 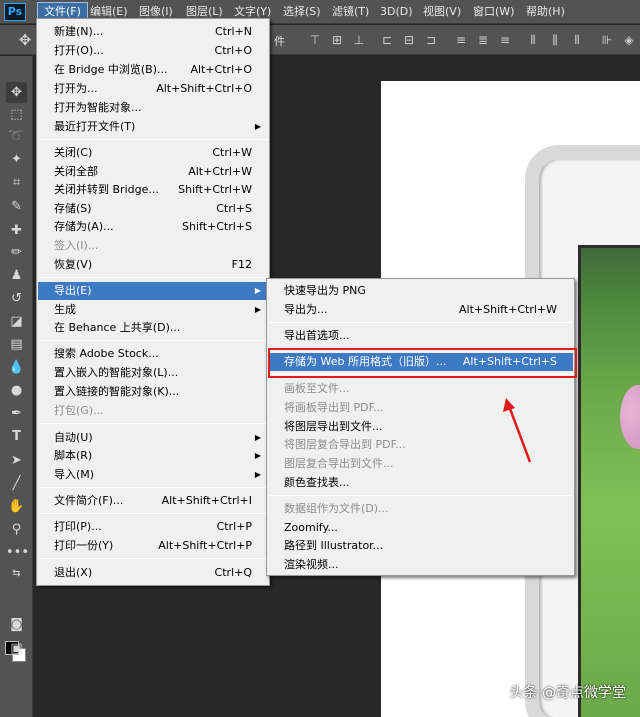 What do you see at coordinates (153, 127) in the screenshot?
I see `menu-item-recent-files: 最近打开文件(T) ▶` at bounding box center [153, 127].